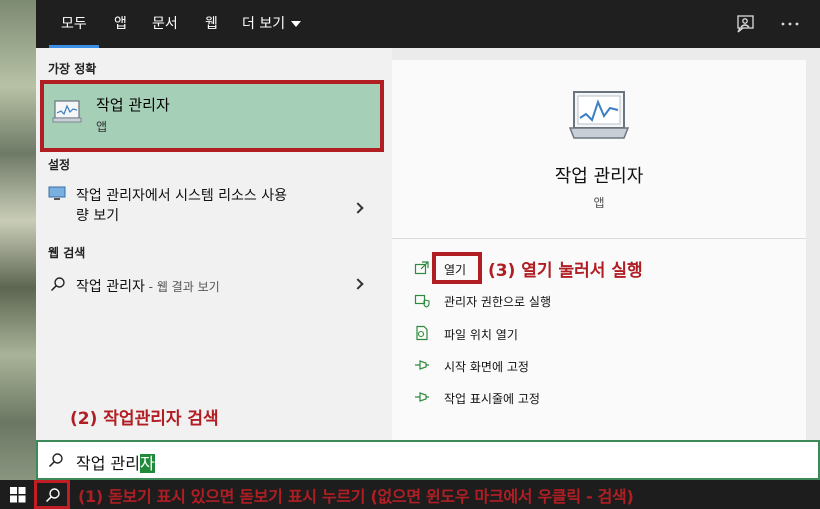 The height and width of the screenshot is (509, 820). Describe the element at coordinates (110, 287) in the screenshot. I see `web-search-query: 작업 관리자` at that location.